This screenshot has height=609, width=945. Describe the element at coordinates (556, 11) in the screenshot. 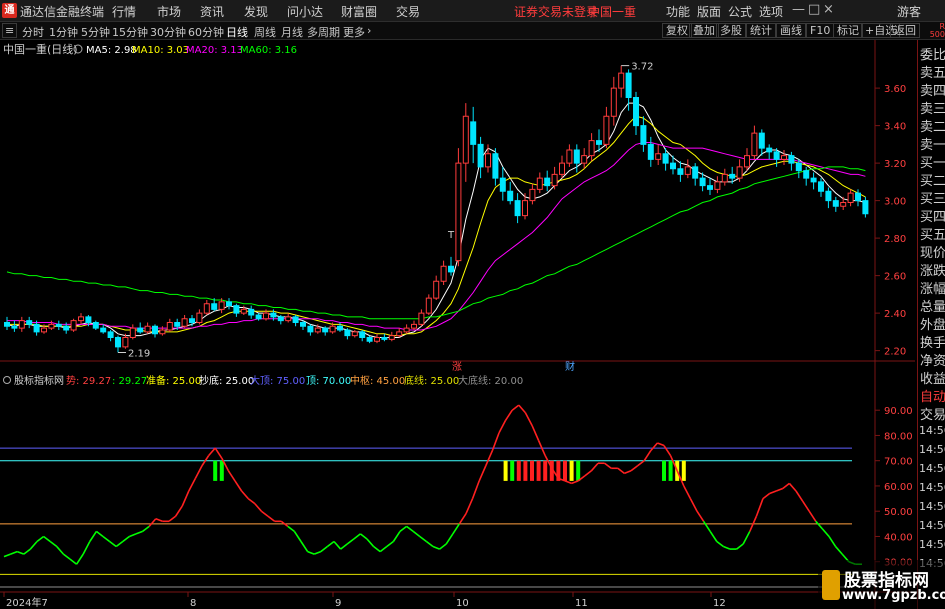

I see `login-notice: 证券交易未登录` at that location.